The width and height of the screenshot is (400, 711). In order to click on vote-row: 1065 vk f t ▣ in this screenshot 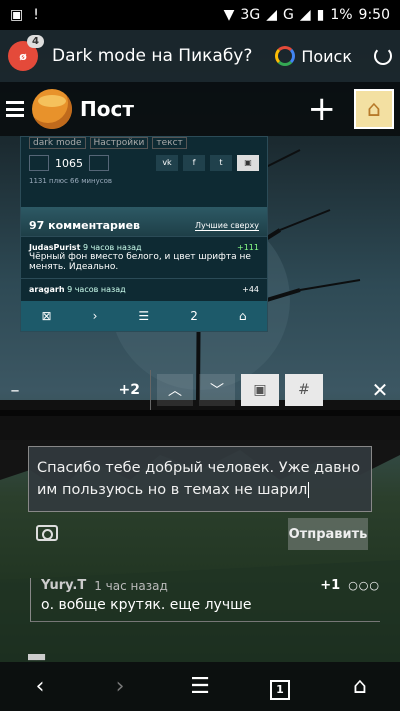, I will do `click(144, 163)`.